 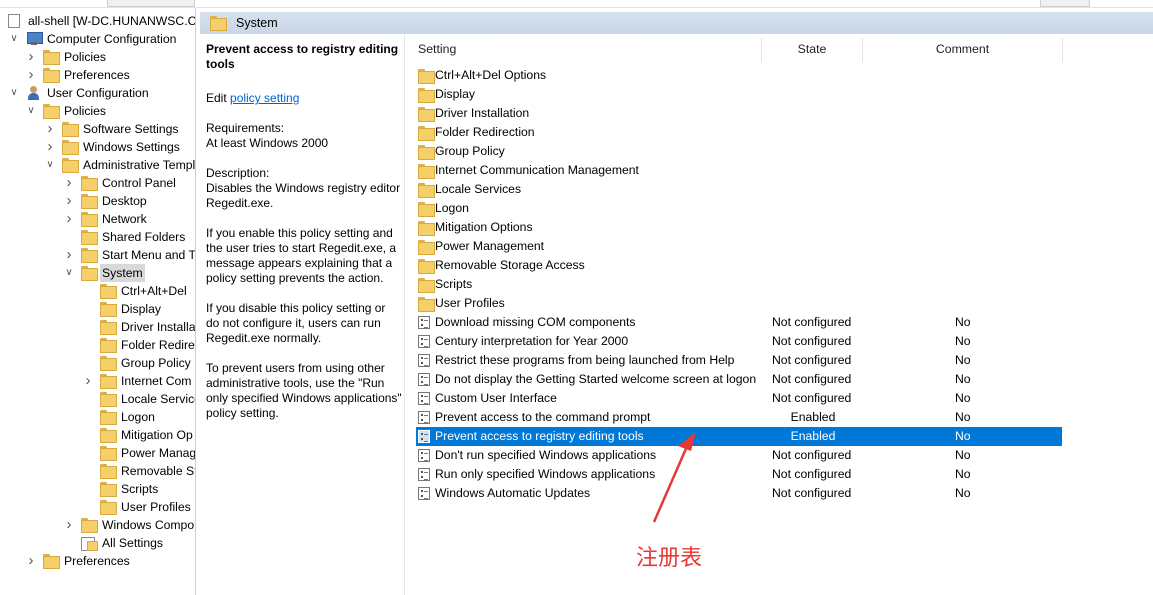 What do you see at coordinates (97, 399) in the screenshot?
I see `tree-node: Locale Service` at bounding box center [97, 399].